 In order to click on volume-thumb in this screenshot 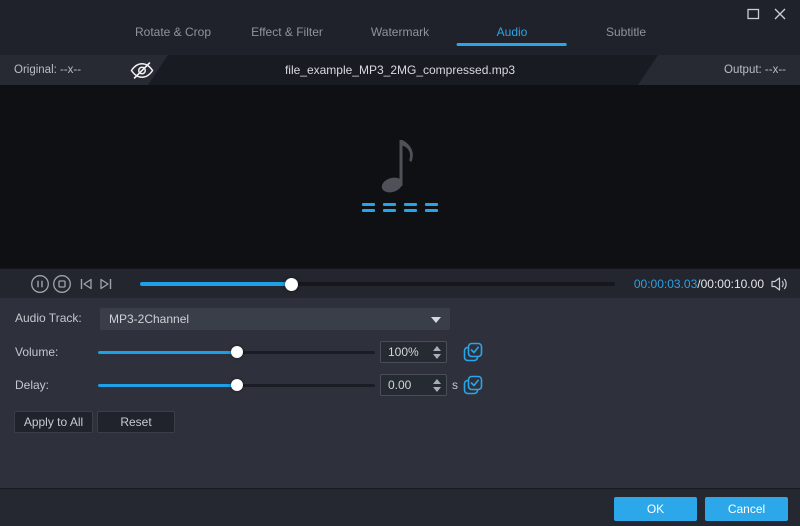, I will do `click(237, 352)`.